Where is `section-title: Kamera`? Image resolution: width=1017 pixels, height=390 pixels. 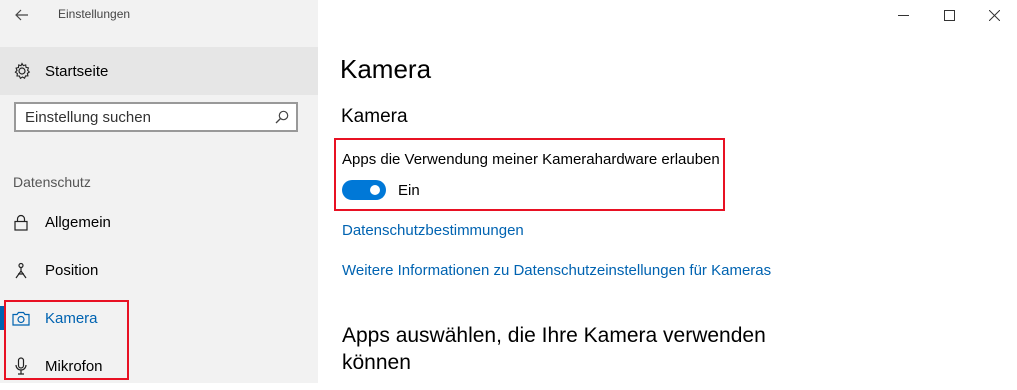
section-title: Kamera is located at coordinates (374, 116).